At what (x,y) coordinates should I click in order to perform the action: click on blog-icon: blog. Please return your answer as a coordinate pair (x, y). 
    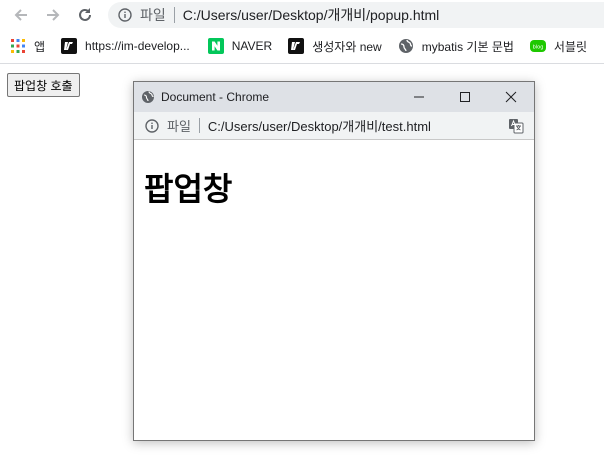
    Looking at the image, I should click on (537, 46).